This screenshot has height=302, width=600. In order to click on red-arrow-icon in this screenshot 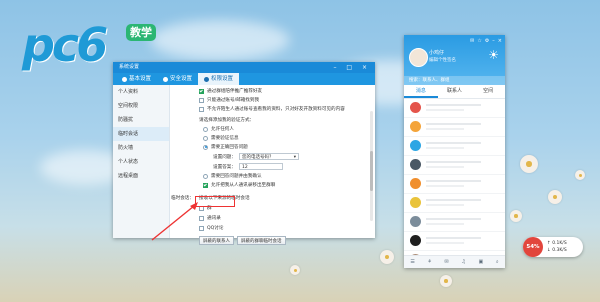, I will do `click(174, 221)`.